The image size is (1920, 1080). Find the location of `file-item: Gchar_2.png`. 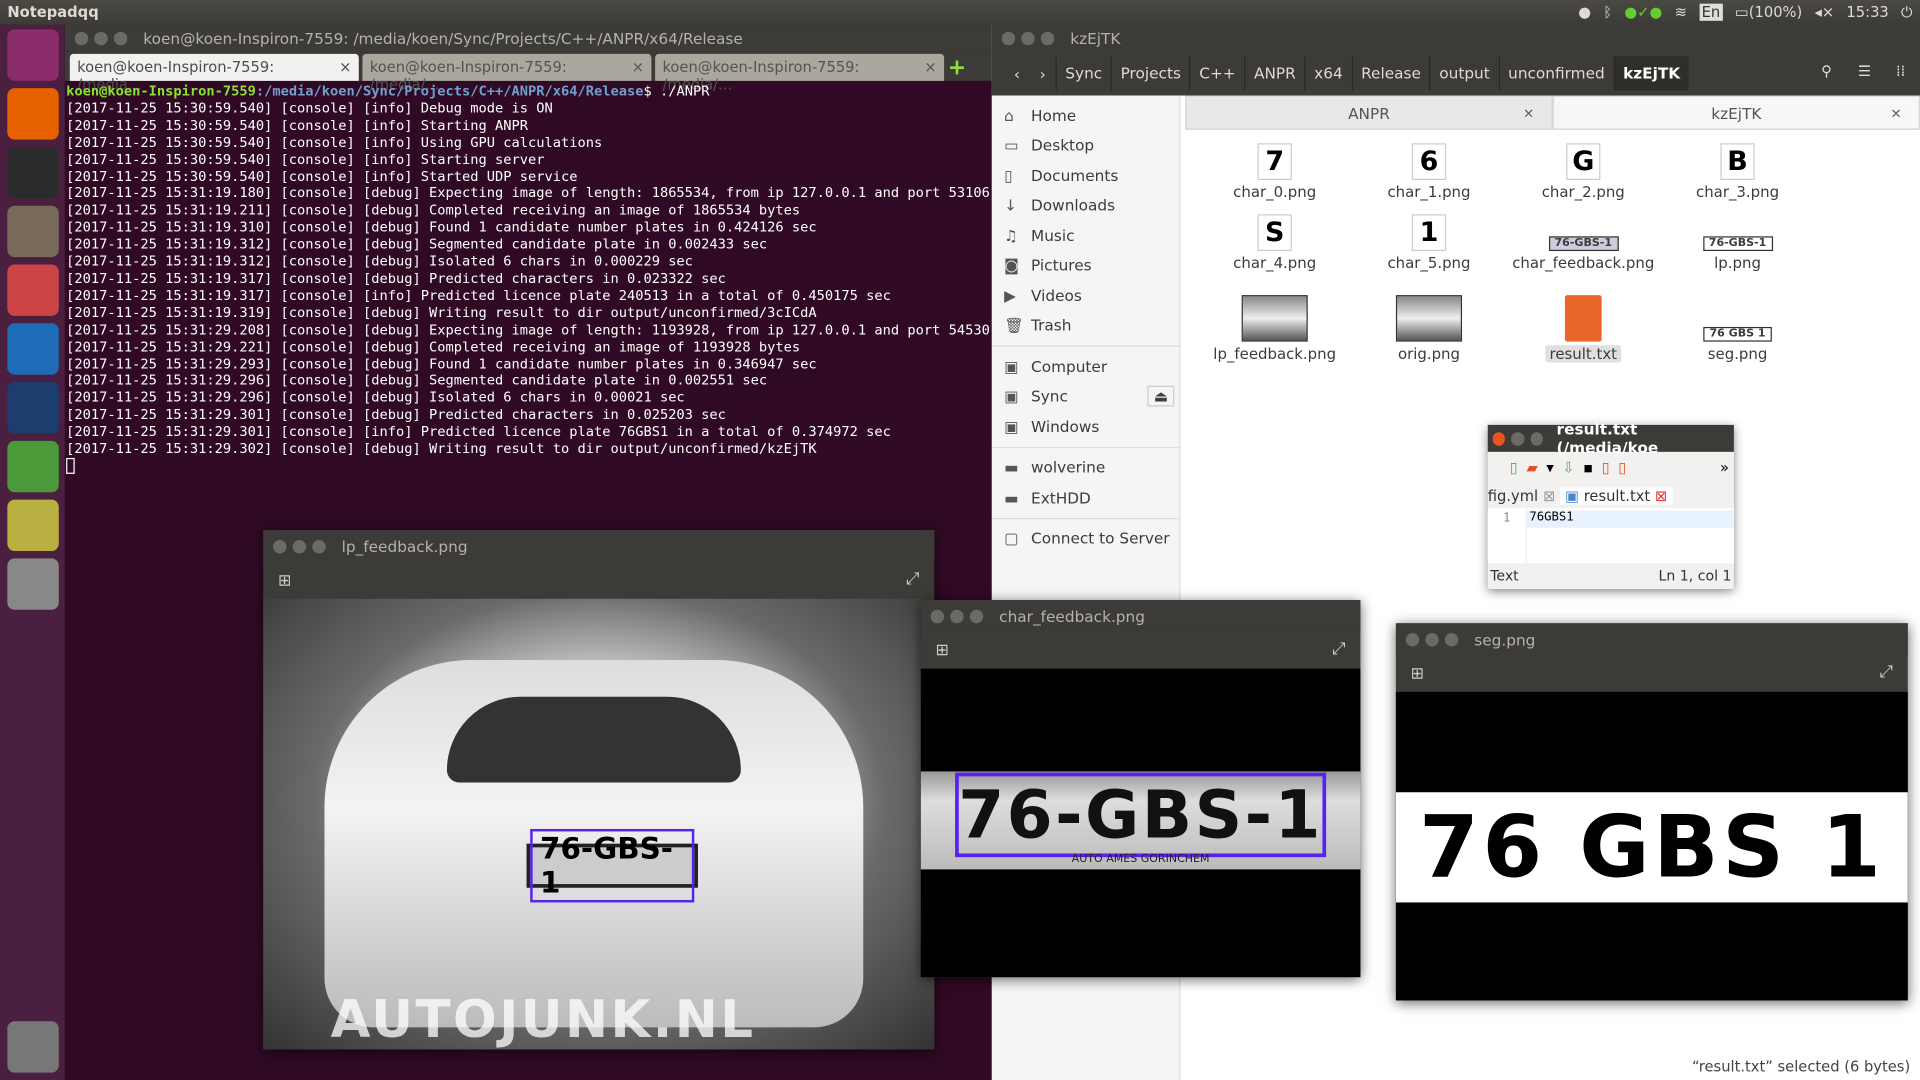

file-item: Gchar_2.png is located at coordinates (1583, 169).